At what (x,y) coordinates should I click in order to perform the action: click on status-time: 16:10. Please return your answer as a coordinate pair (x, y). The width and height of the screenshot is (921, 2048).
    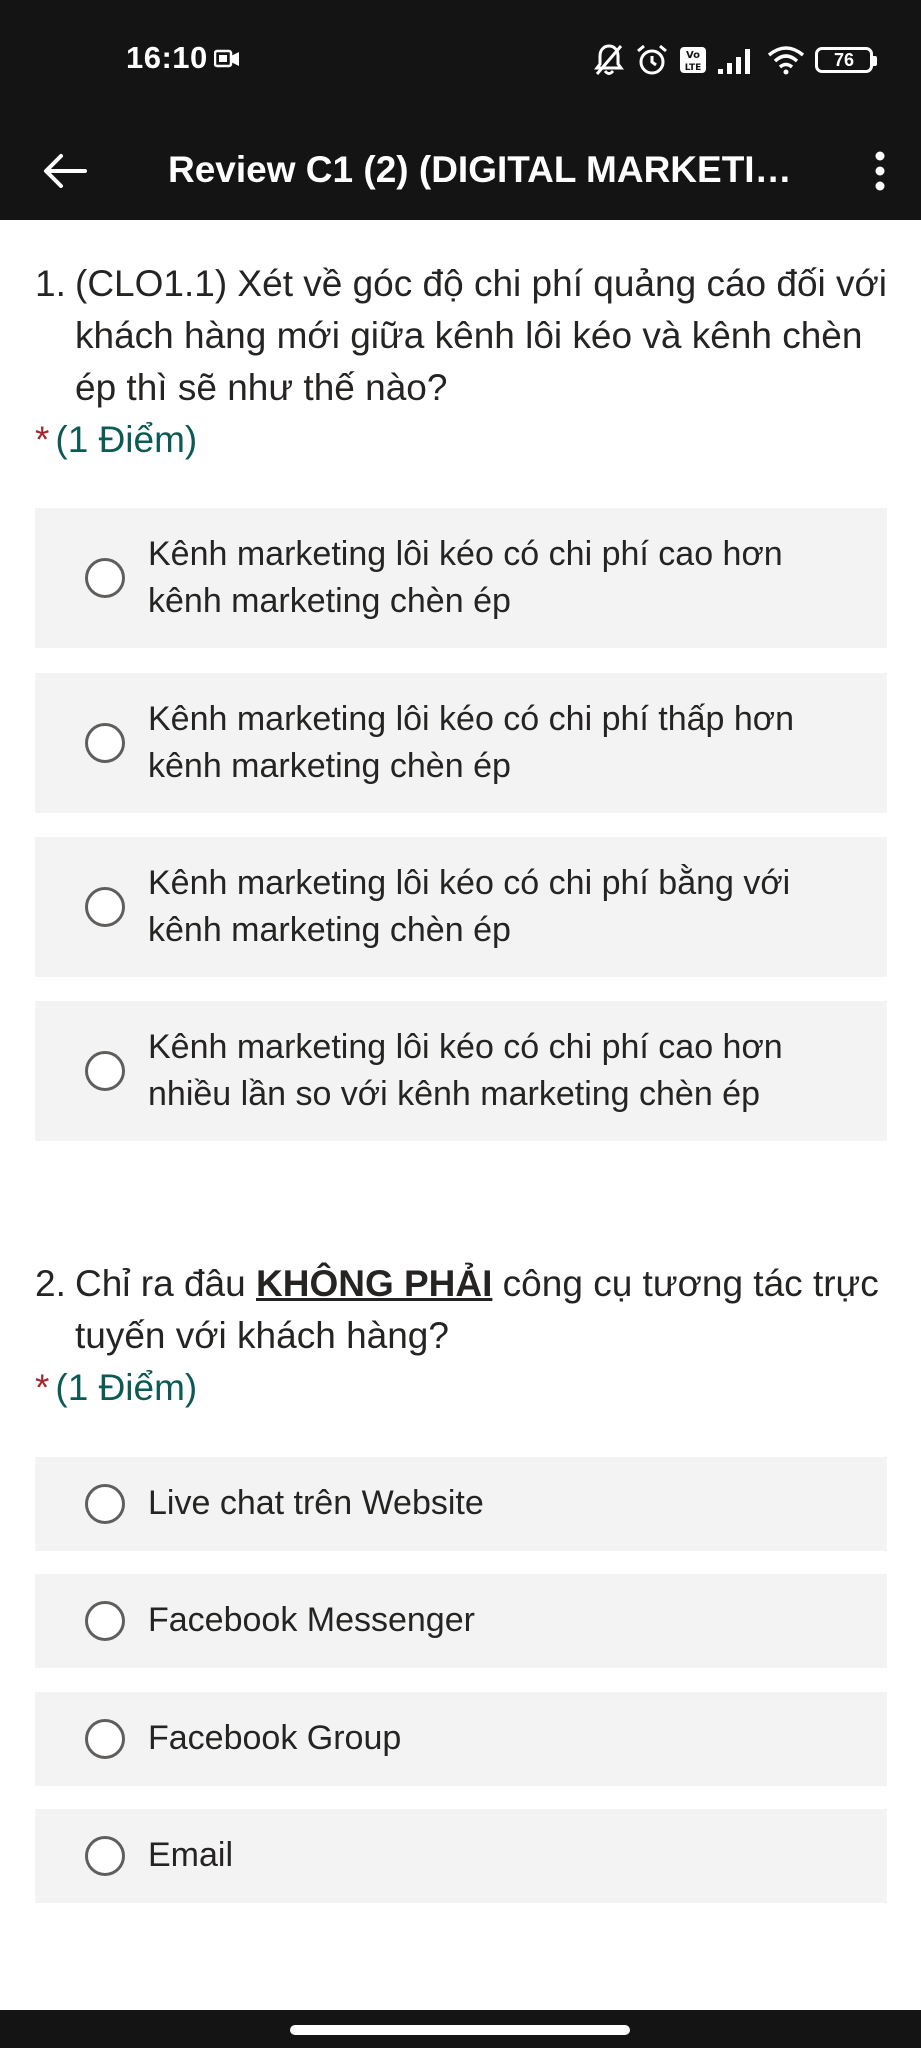
    Looking at the image, I should click on (167, 57).